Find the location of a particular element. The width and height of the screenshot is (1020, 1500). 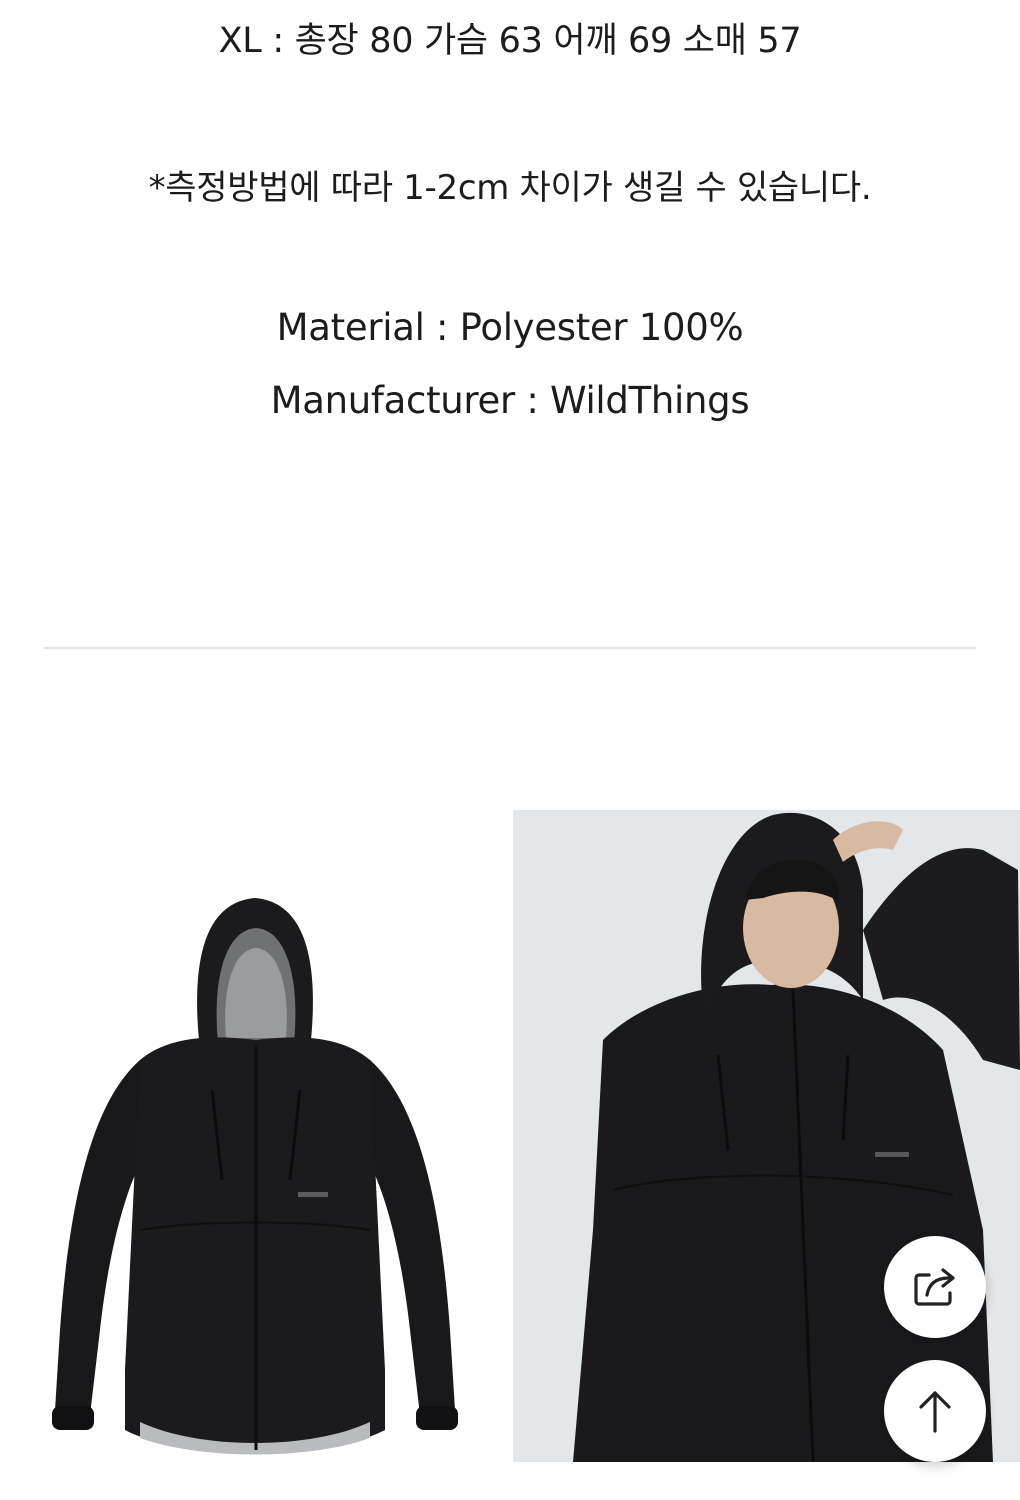

section-divider is located at coordinates (510, 648).